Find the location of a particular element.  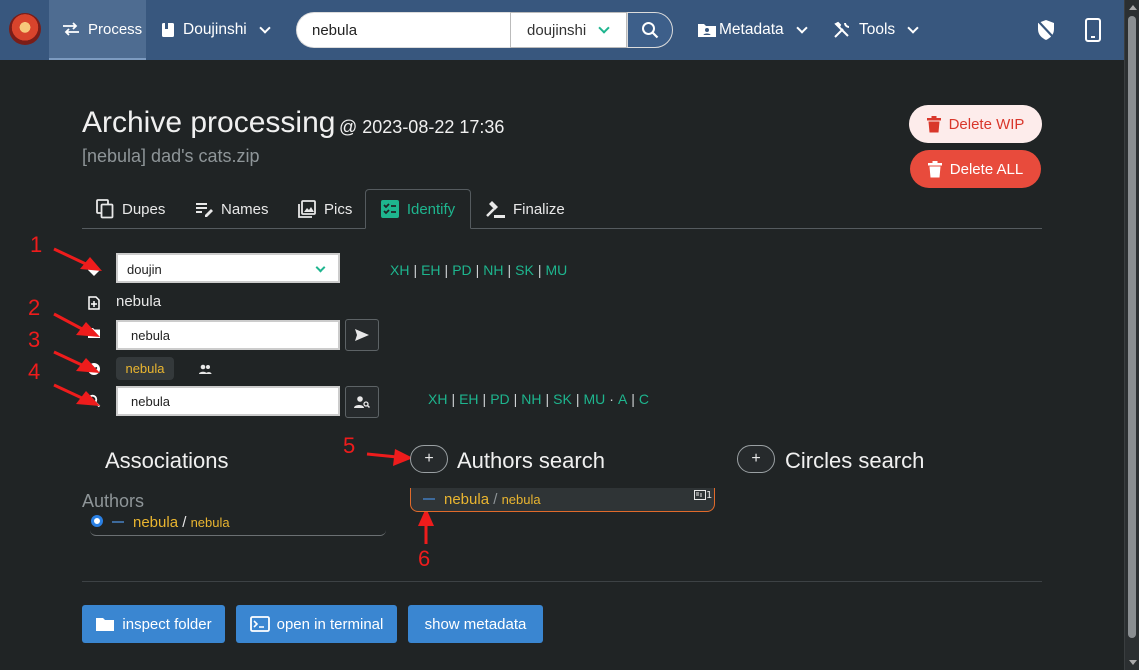

tab-names-label: Names is located at coordinates (245, 209).